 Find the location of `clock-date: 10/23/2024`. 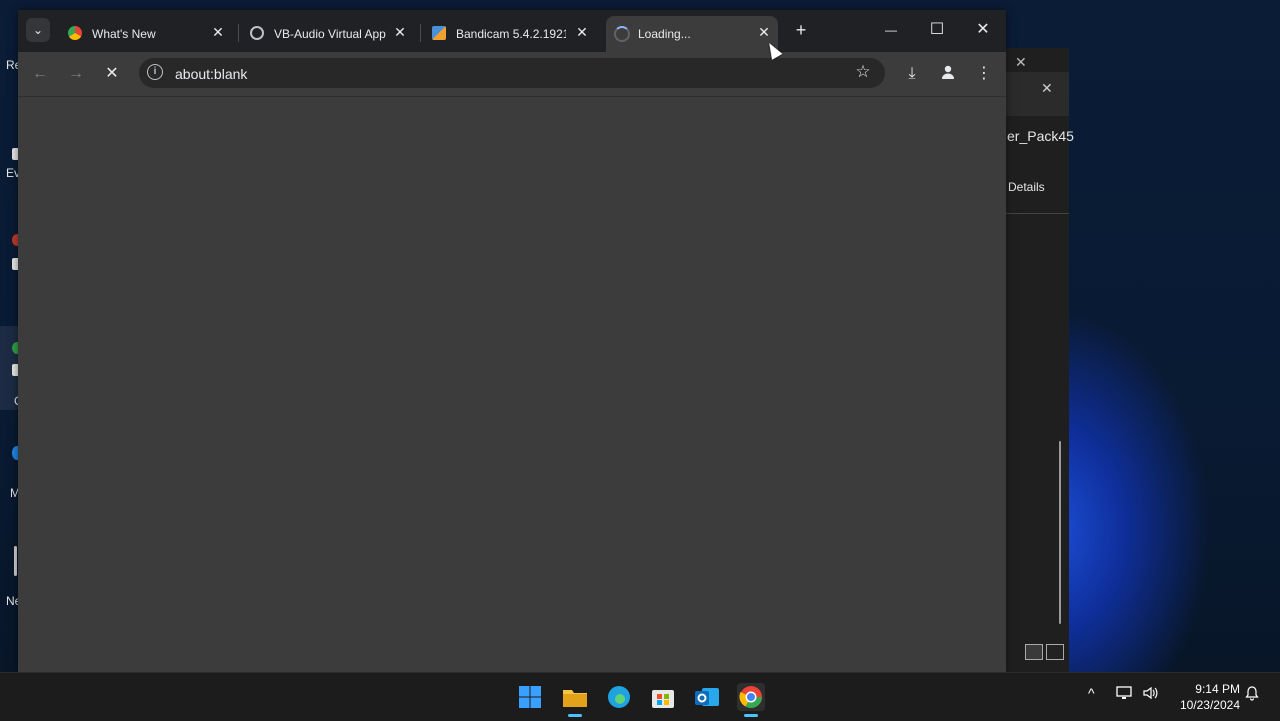

clock-date: 10/23/2024 is located at coordinates (1209, 705).